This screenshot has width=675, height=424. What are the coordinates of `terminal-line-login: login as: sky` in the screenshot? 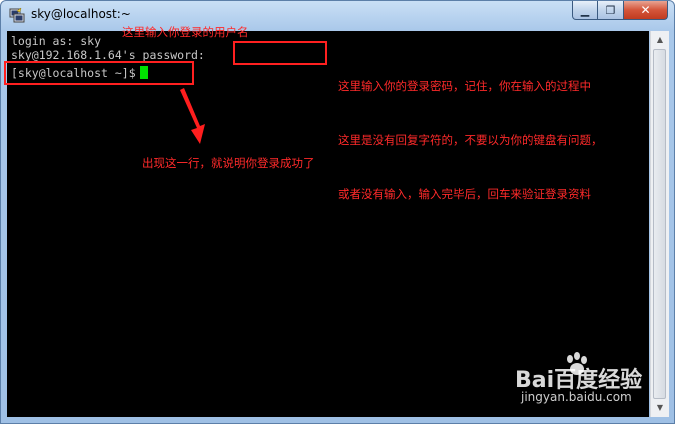 It's located at (56, 41).